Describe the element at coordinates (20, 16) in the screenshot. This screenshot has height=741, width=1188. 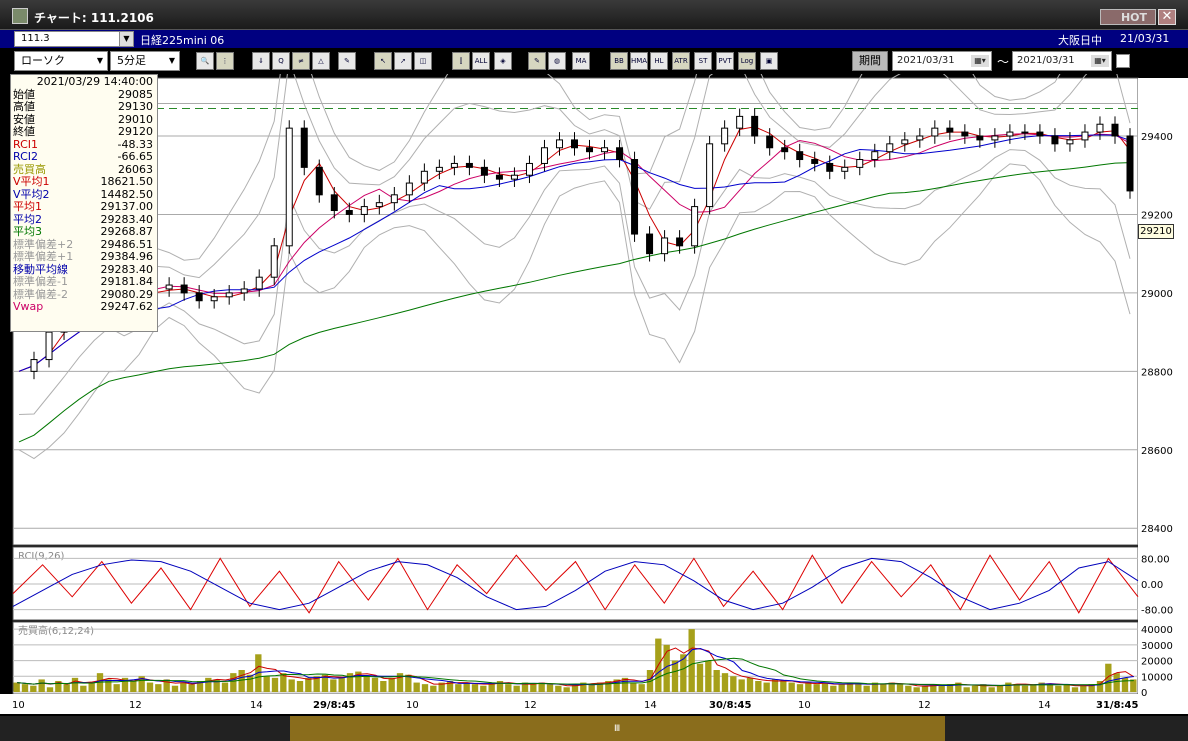
I see `app-icon` at that location.